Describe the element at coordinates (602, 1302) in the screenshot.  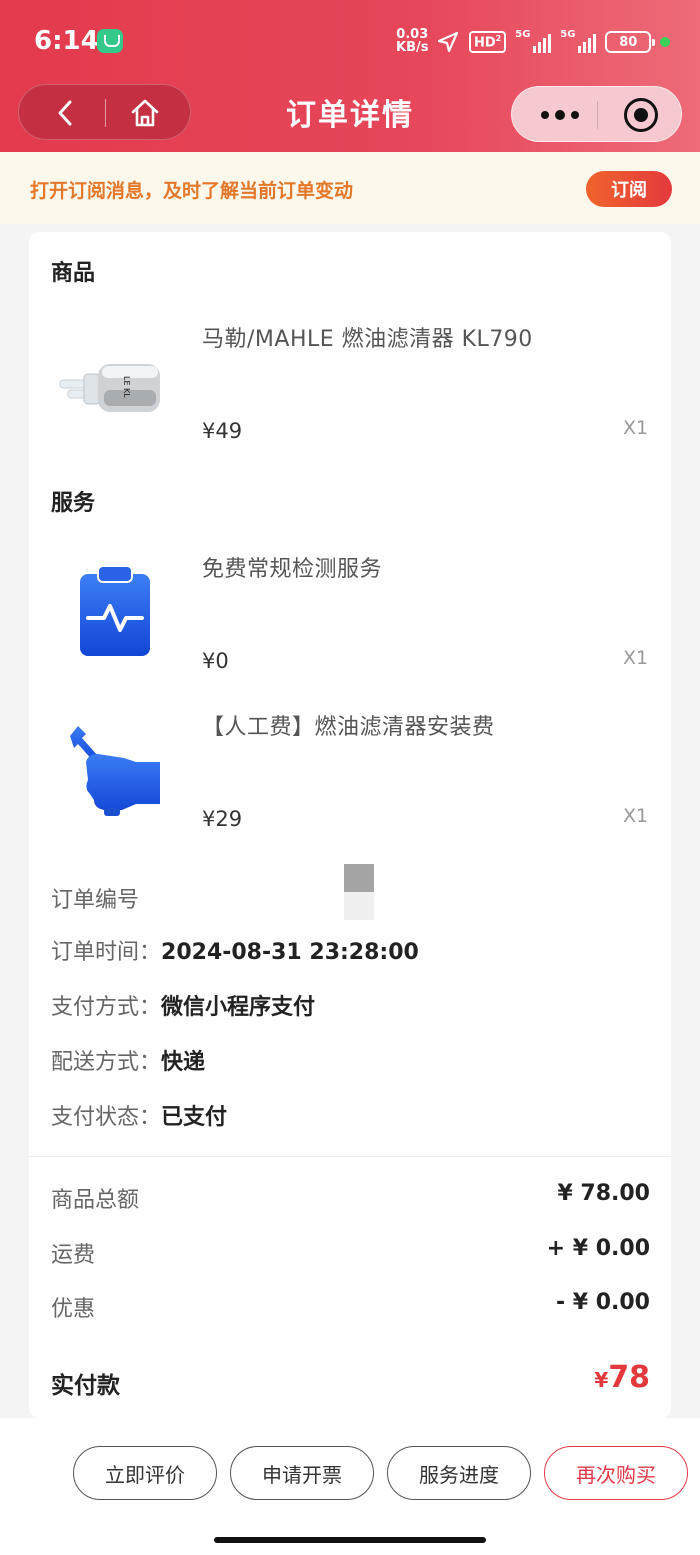
I see `discount-value: - ¥ 0.00` at that location.